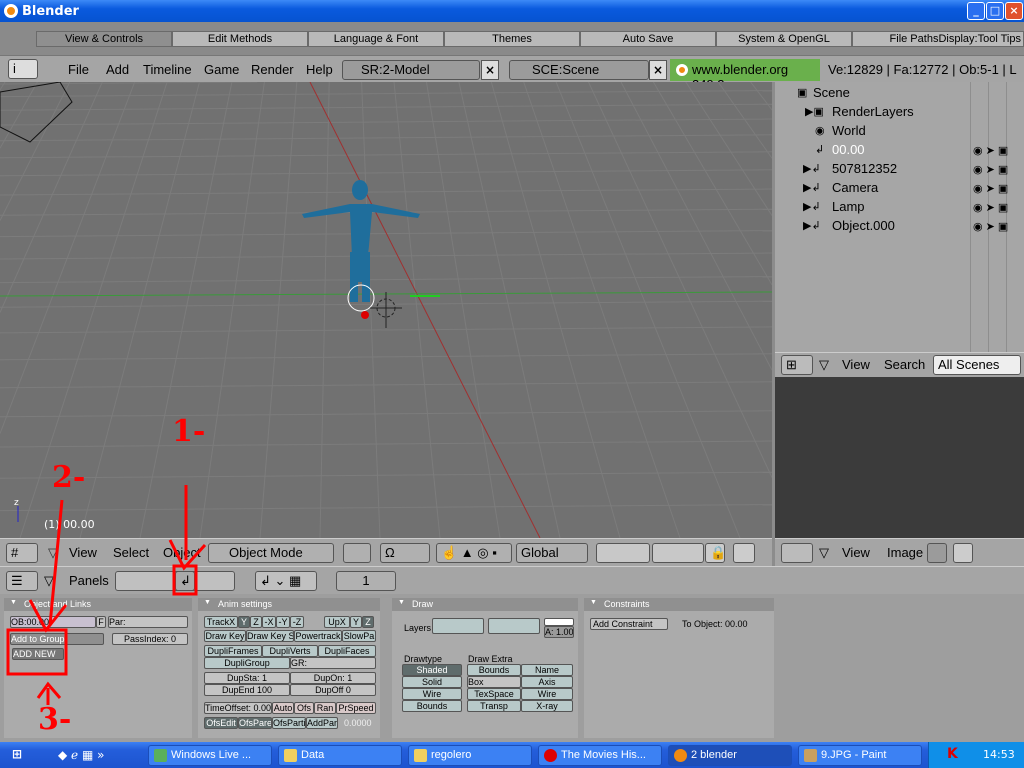 Image resolution: width=1024 pixels, height=768 pixels. I want to click on task-label: Data, so click(313, 755).